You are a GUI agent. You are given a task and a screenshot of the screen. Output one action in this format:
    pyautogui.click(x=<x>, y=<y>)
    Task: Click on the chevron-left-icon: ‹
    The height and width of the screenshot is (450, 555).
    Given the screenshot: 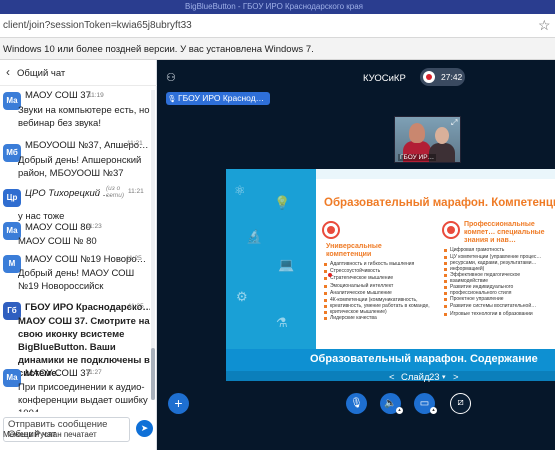 What is the action you would take?
    pyautogui.click(x=8, y=72)
    